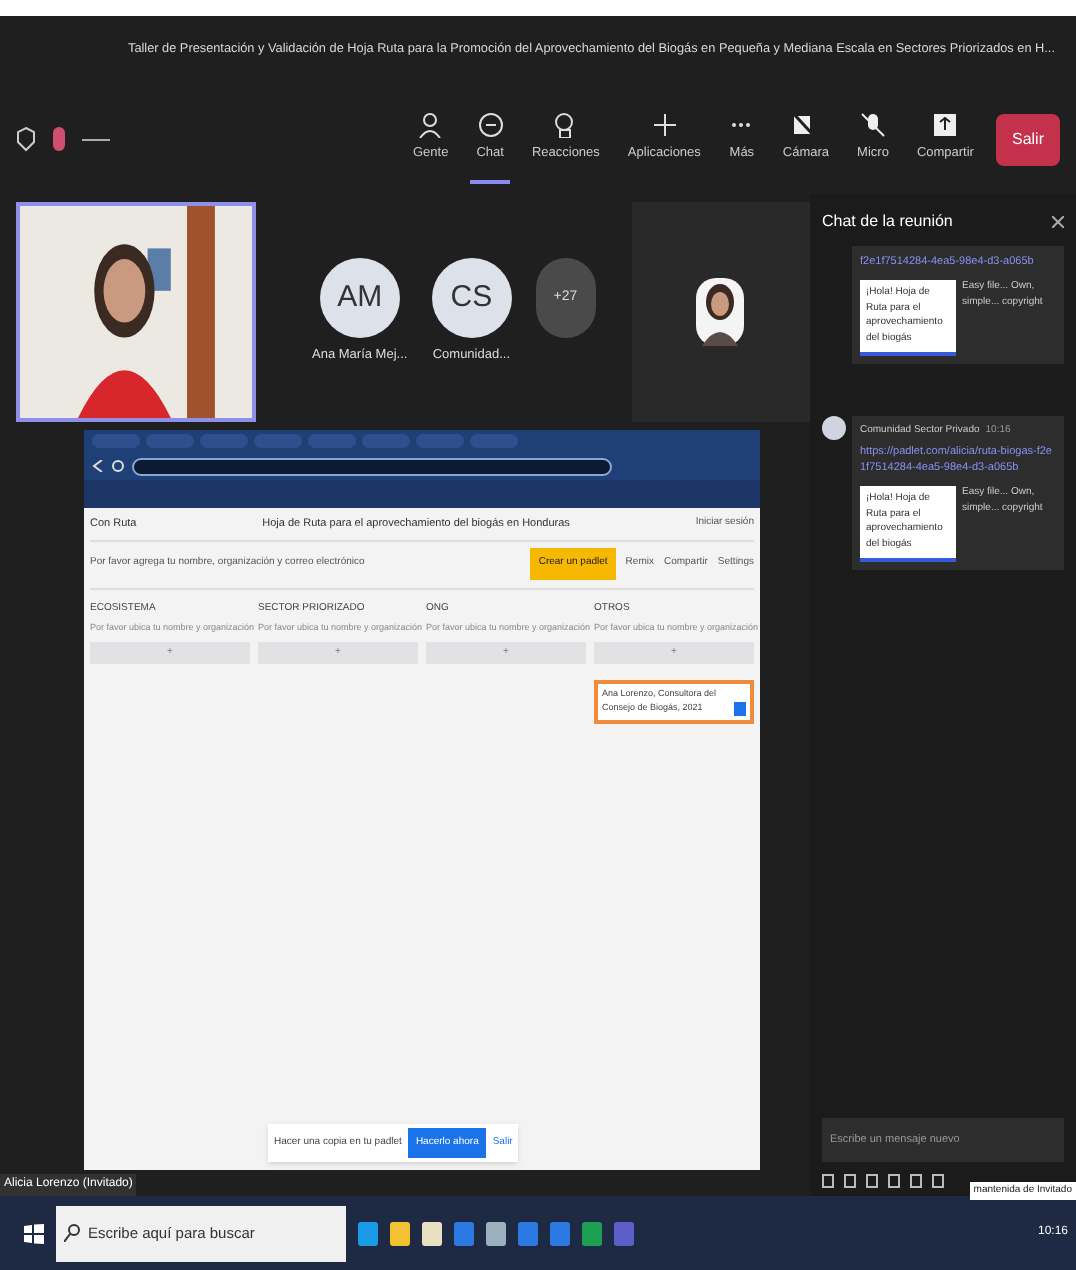 The height and width of the screenshot is (1270, 1076). I want to click on apps-icon, so click(664, 124).